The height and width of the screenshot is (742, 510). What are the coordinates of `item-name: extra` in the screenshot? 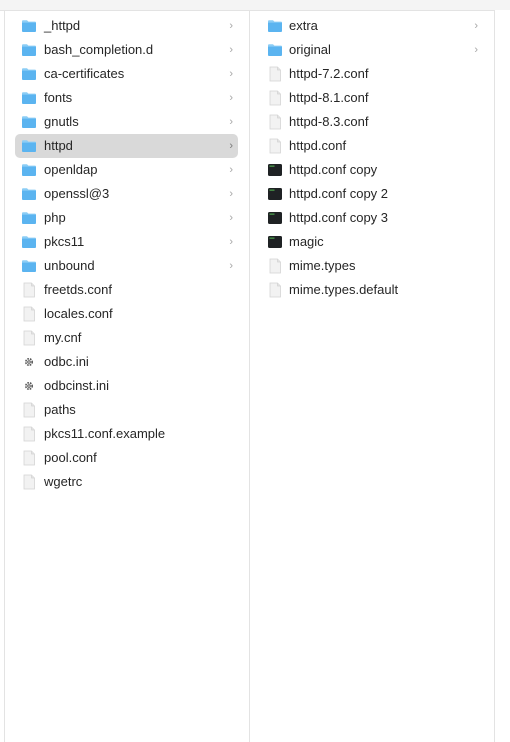 It's located at (303, 25).